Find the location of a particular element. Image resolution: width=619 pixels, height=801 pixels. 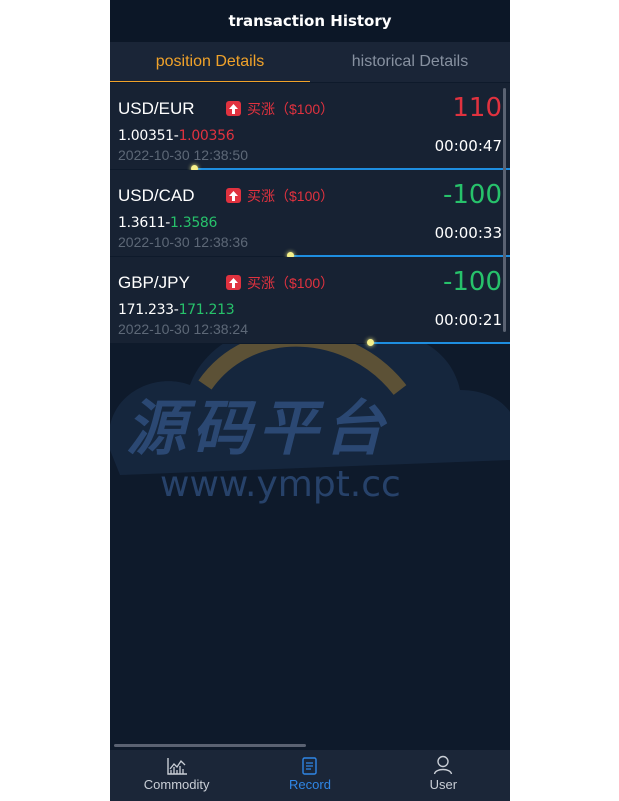

tab-user-label: User is located at coordinates (443, 784).